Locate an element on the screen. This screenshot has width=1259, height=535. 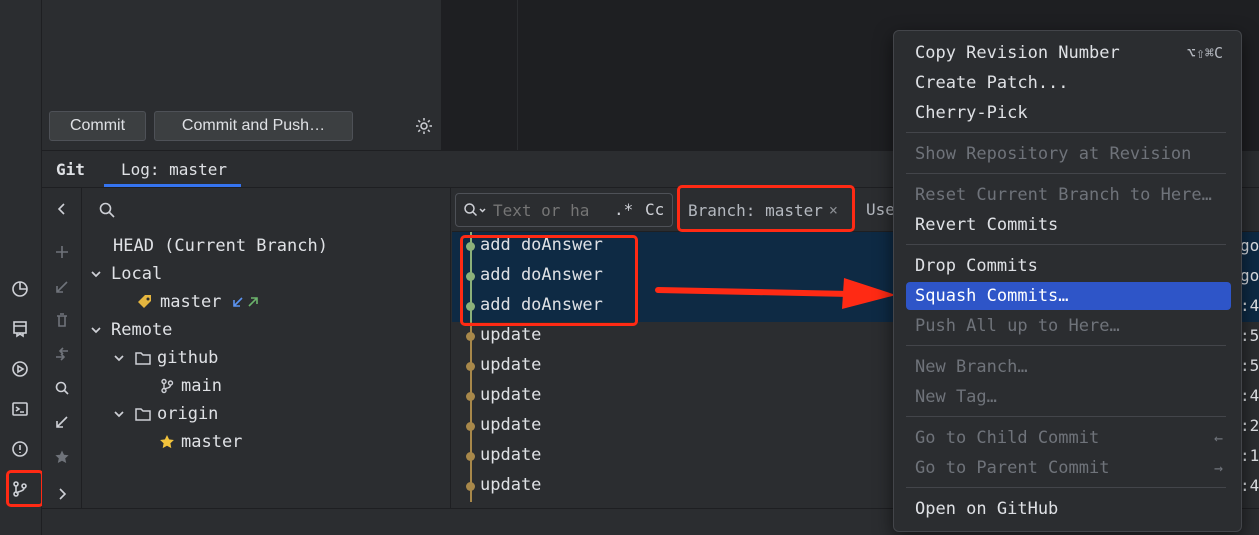
settings-gear-icon is located at coordinates (424, 126).